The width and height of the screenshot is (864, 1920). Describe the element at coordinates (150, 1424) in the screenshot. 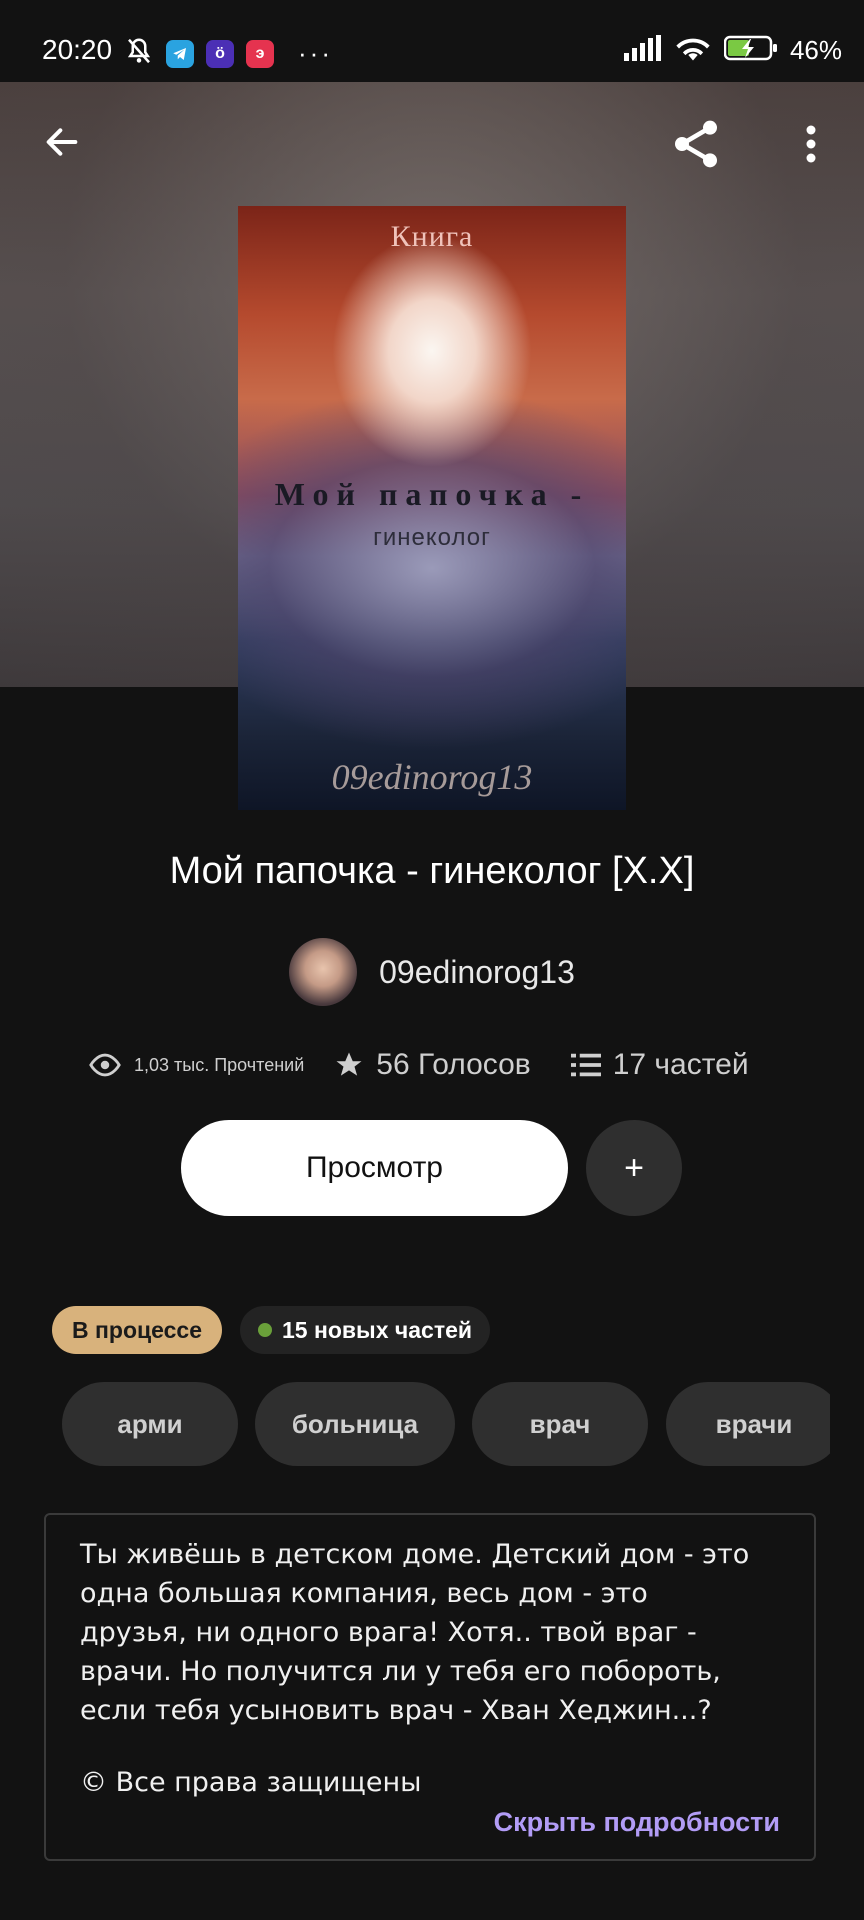

I see `tag-chip: арми` at that location.